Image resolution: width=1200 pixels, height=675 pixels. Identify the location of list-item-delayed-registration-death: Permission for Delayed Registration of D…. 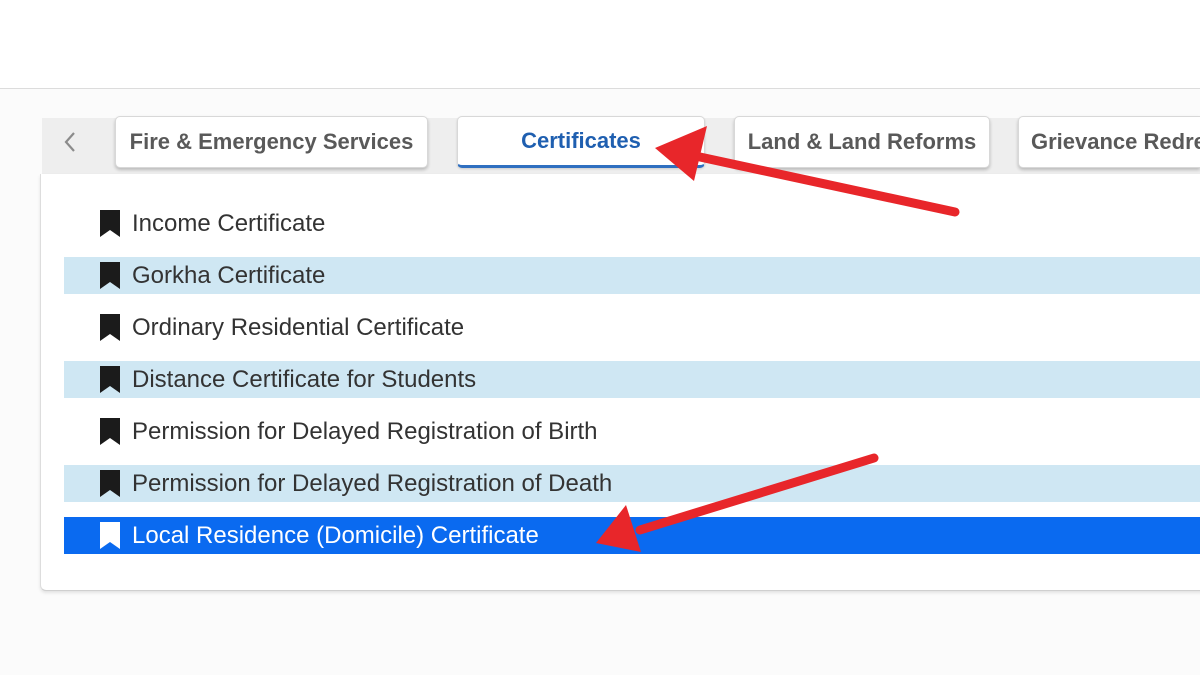
(632, 483).